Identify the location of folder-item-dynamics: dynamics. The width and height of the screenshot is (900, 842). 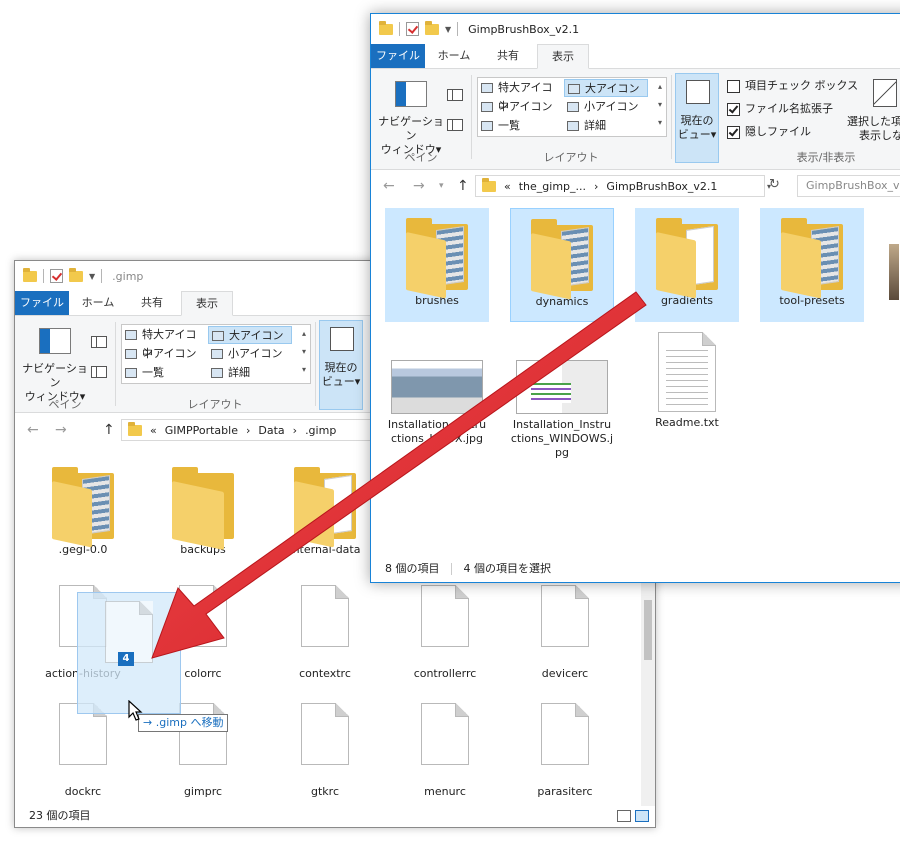
(562, 265).